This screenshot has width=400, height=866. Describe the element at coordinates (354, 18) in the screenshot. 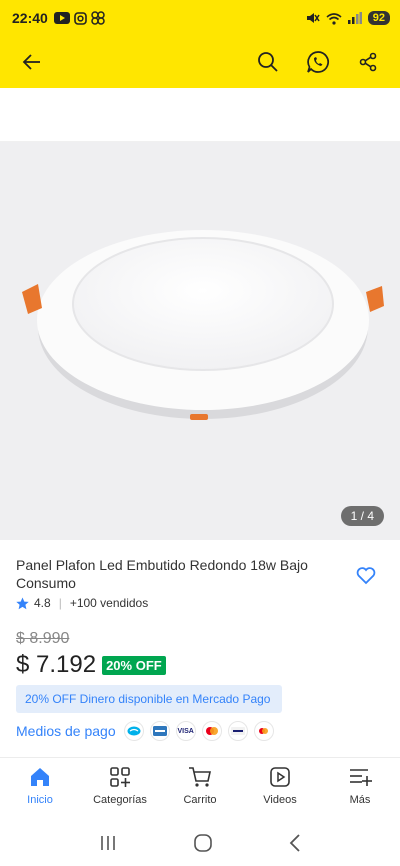

I see `signal-icon` at that location.